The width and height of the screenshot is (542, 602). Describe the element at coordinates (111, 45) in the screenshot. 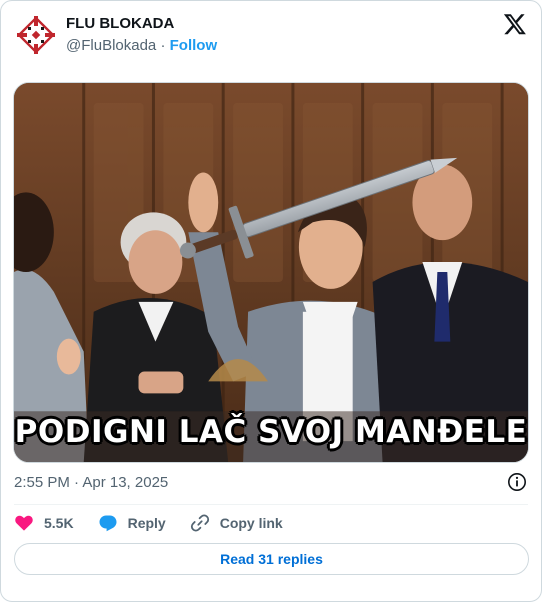

I see `author-handle: @FluBlokada` at that location.